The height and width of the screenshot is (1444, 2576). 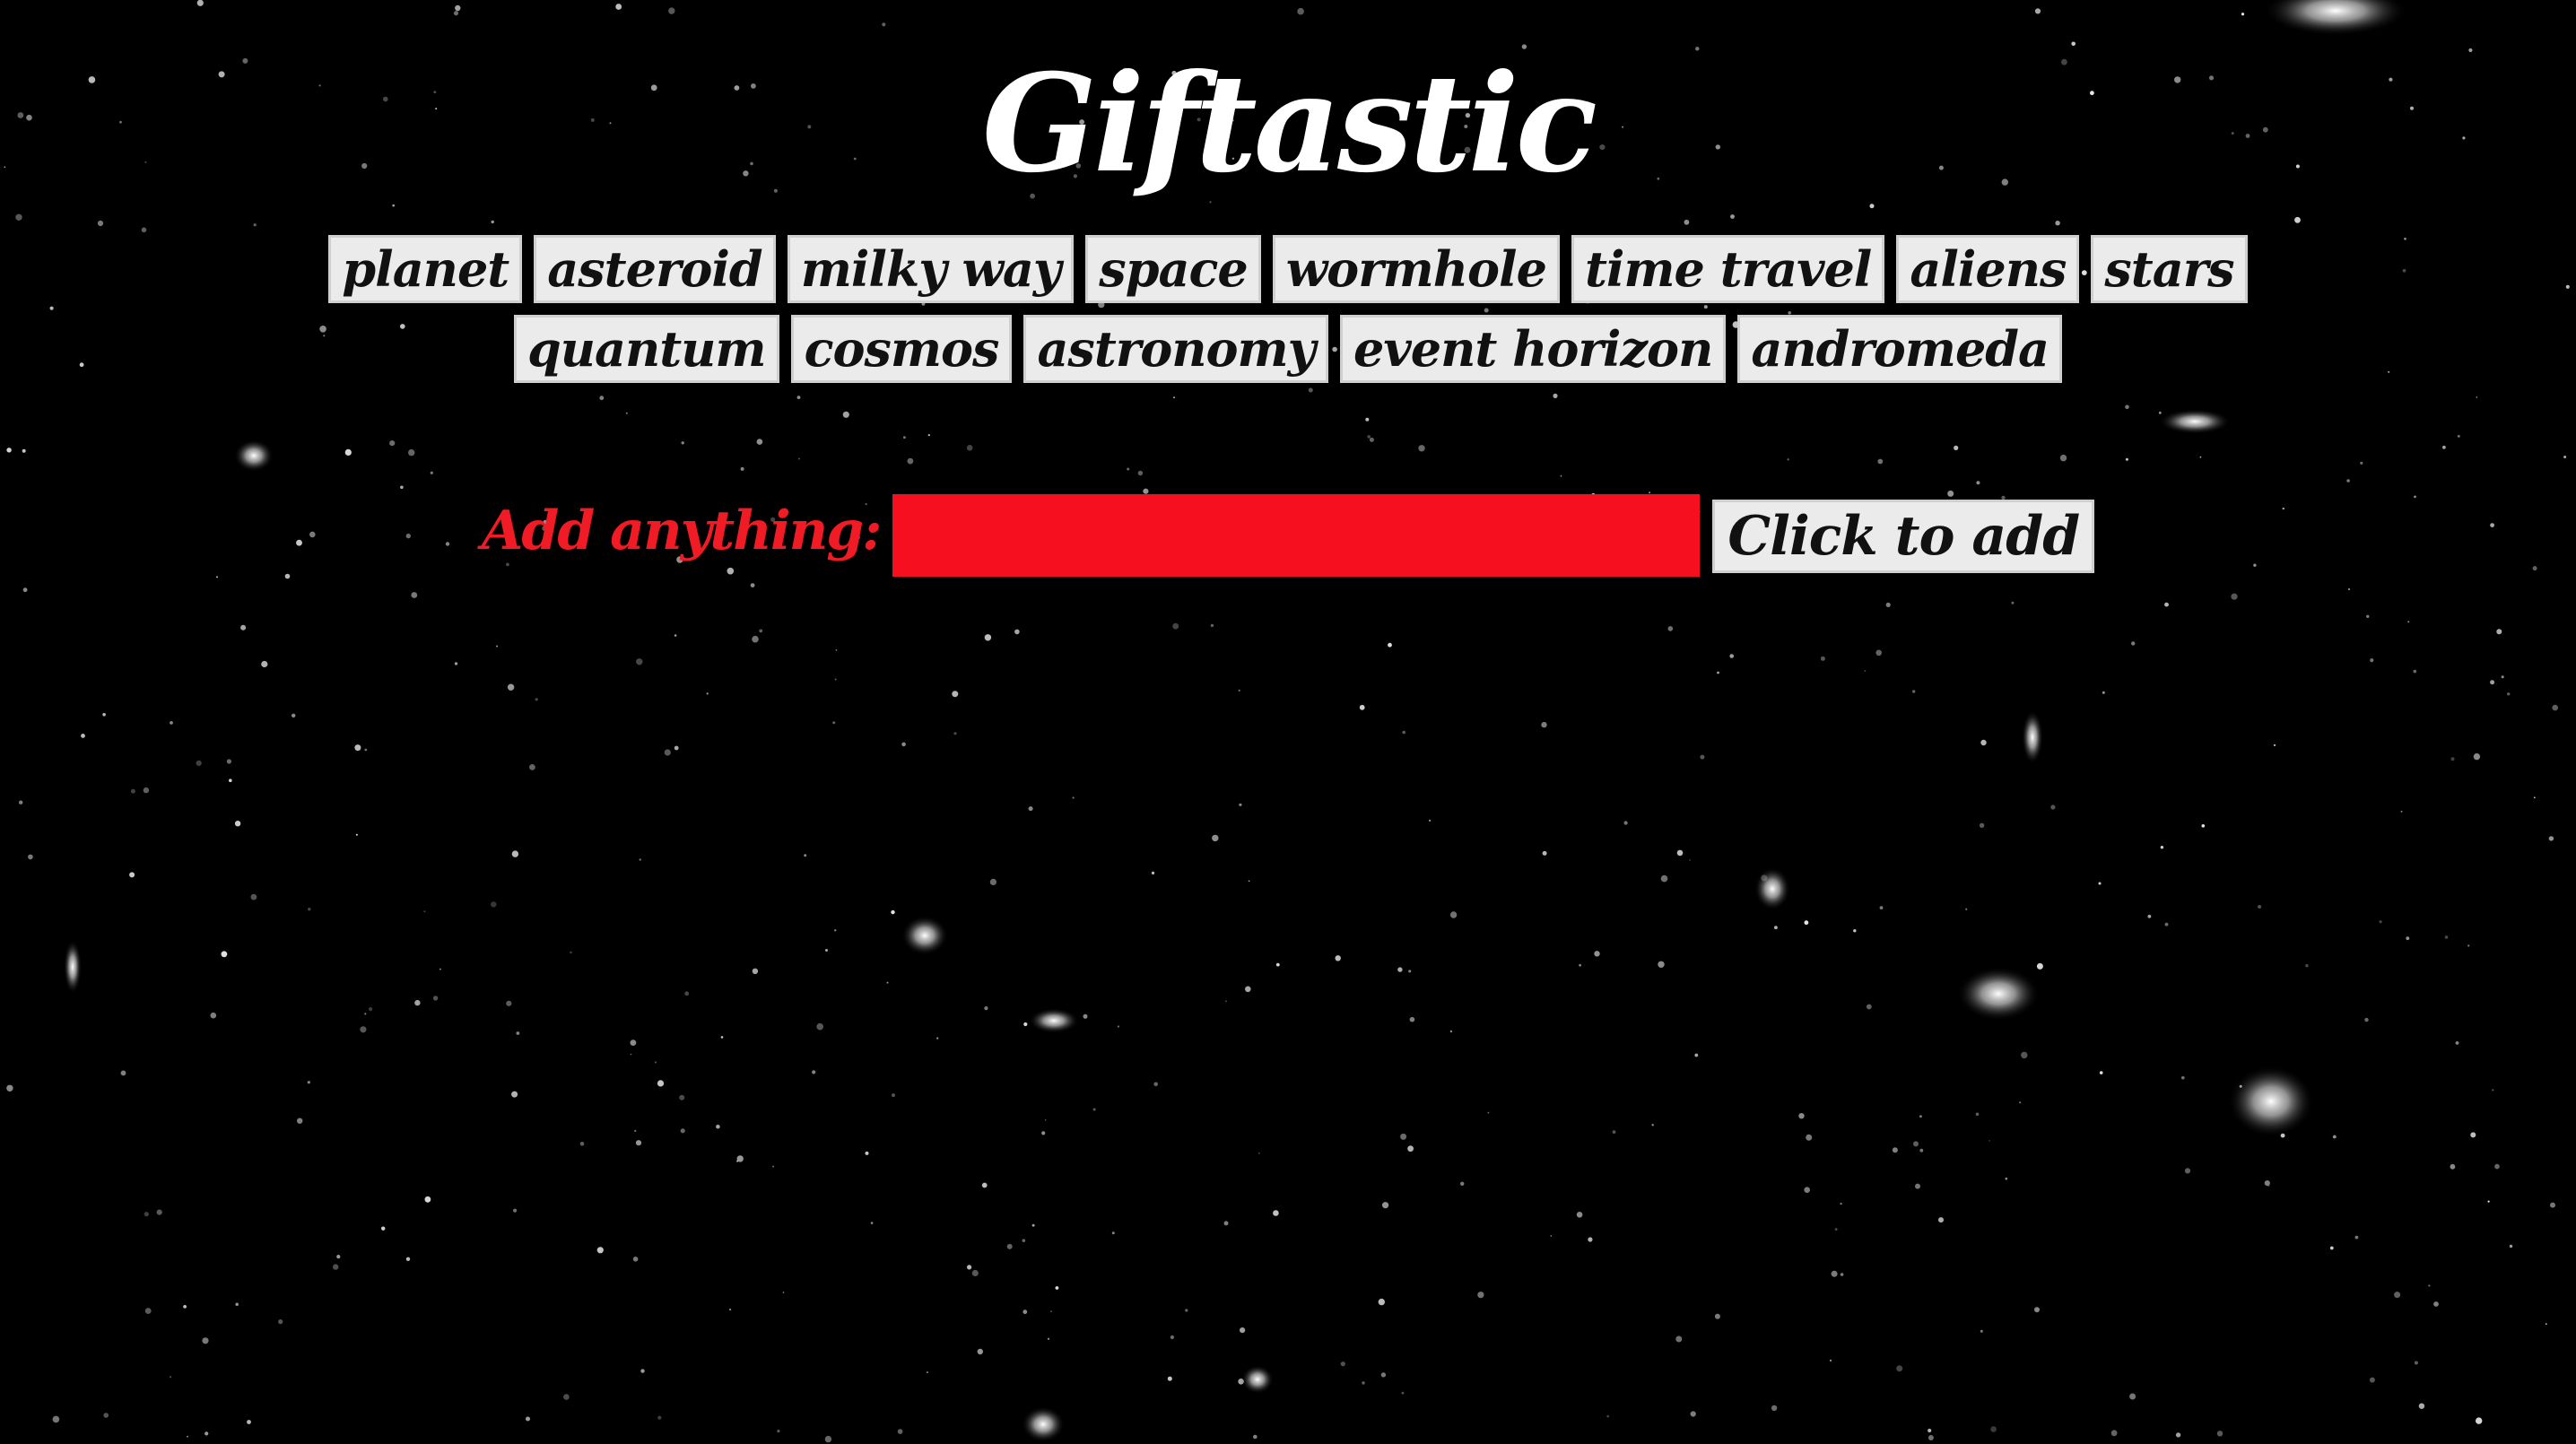 What do you see at coordinates (1533, 349) in the screenshot?
I see `topic-button-event-horizon: event horizon` at bounding box center [1533, 349].